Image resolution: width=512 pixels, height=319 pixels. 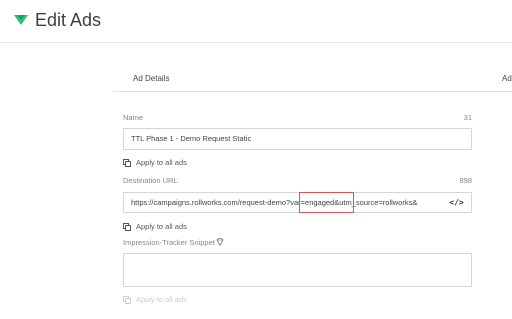 I want to click on impression-tracker-label-text: Impression-Tracker Snippet, so click(x=169, y=242).